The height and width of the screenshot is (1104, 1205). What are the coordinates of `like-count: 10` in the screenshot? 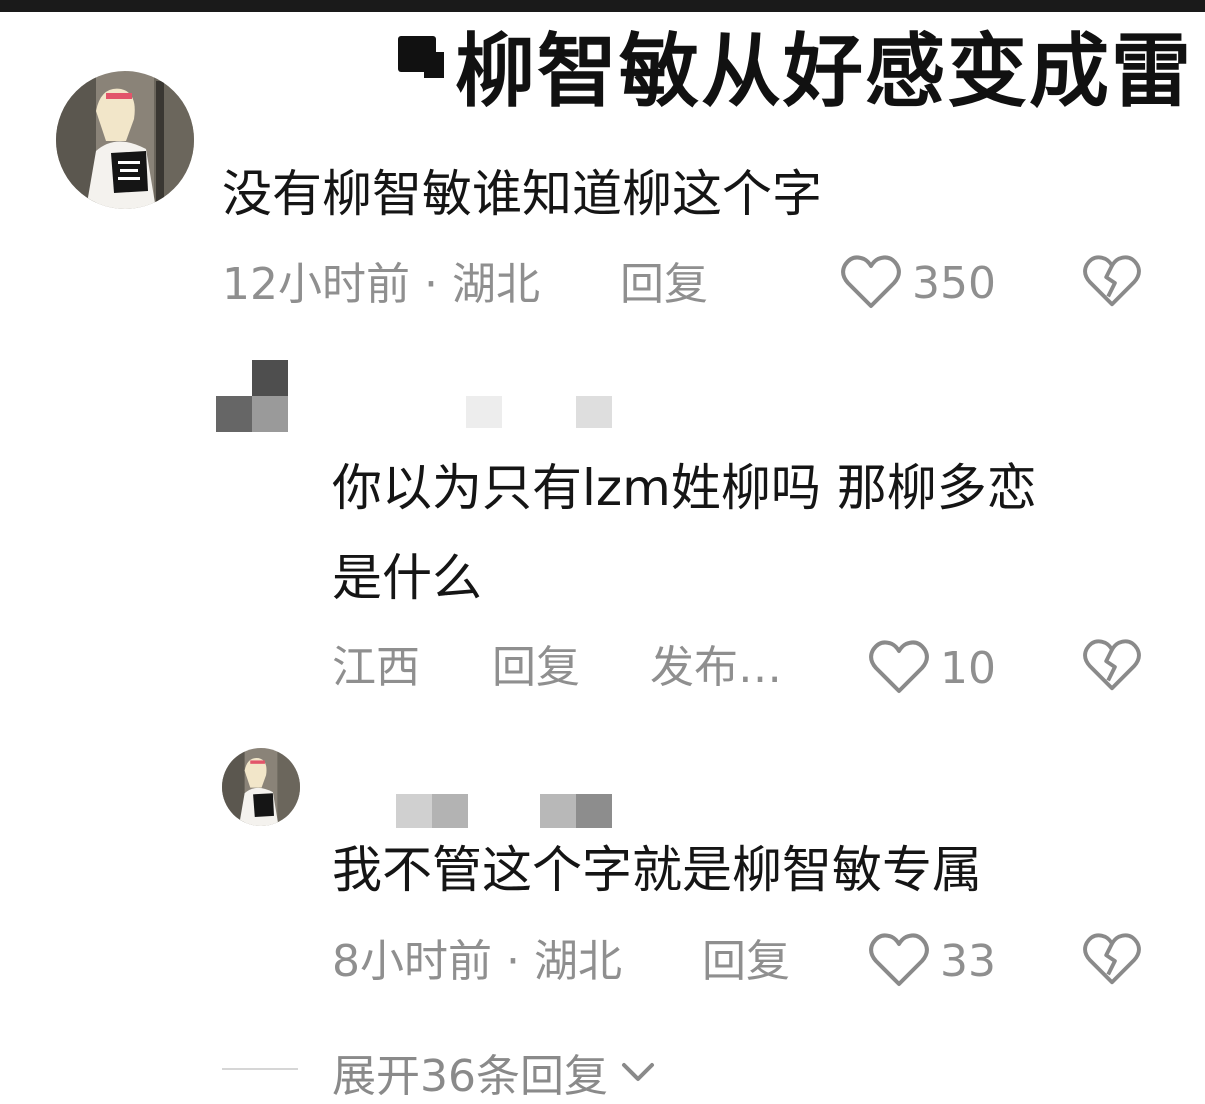 It's located at (968, 668).